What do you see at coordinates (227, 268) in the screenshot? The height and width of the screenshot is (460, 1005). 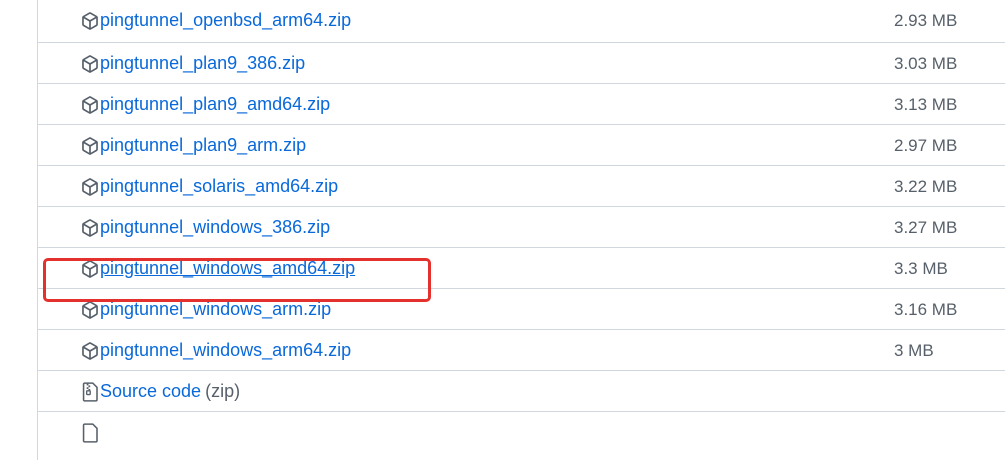 I see `asset-link: pingtunnel_windows_amd64.zip` at bounding box center [227, 268].